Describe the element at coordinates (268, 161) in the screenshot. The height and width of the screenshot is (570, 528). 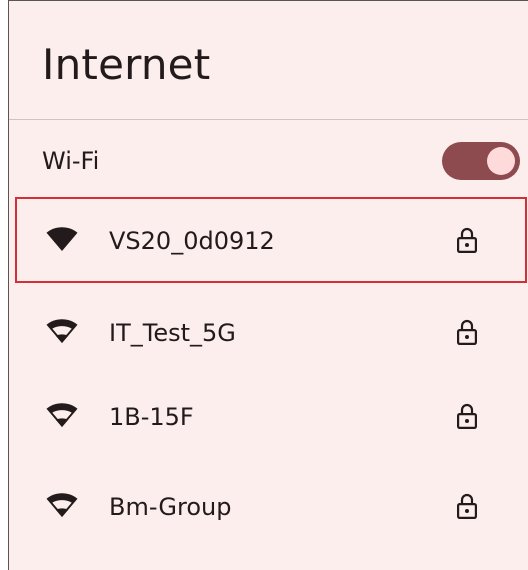
I see `wifi-toggle-row: Wi-Fi` at that location.